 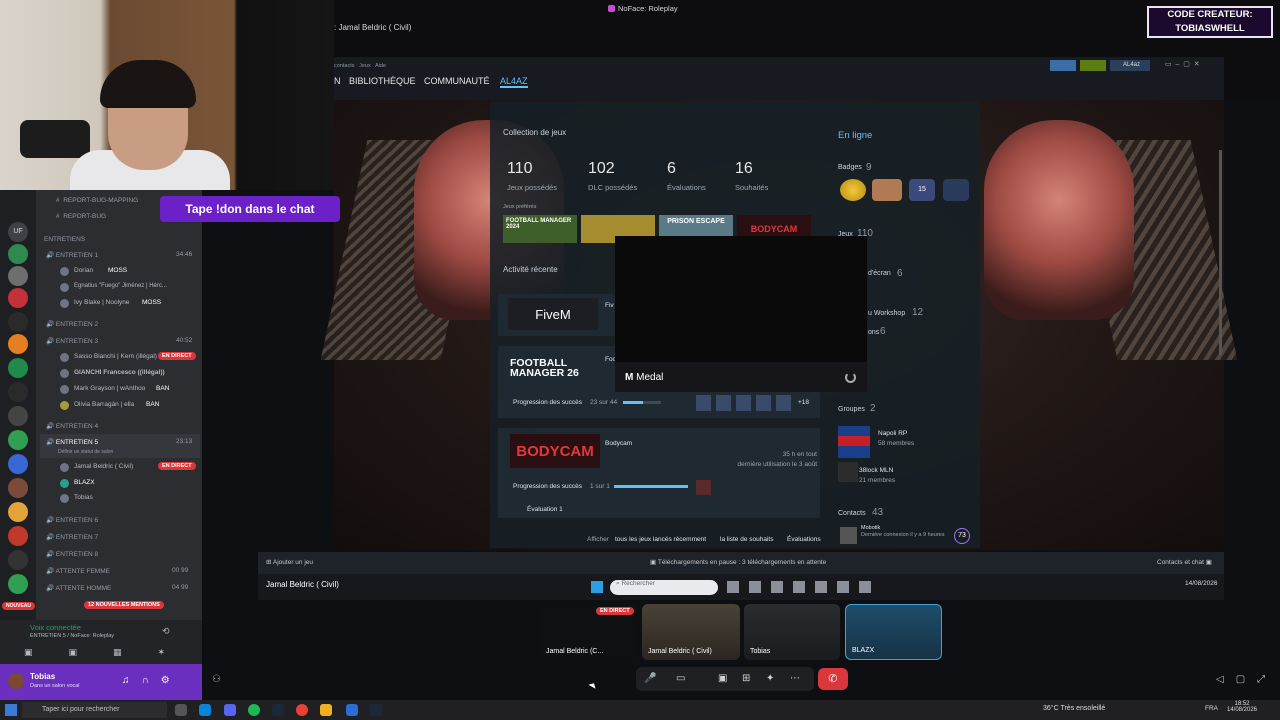 I want to click on participant-tile: Tobias, so click(x=792, y=632).